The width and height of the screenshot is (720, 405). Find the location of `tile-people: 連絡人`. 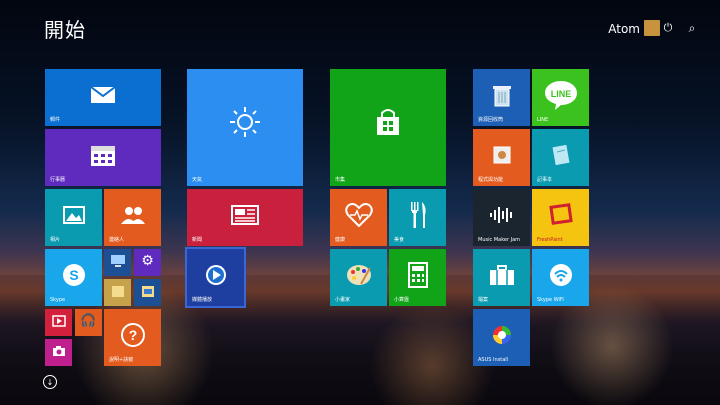

tile-people: 連絡人 is located at coordinates (132, 217).